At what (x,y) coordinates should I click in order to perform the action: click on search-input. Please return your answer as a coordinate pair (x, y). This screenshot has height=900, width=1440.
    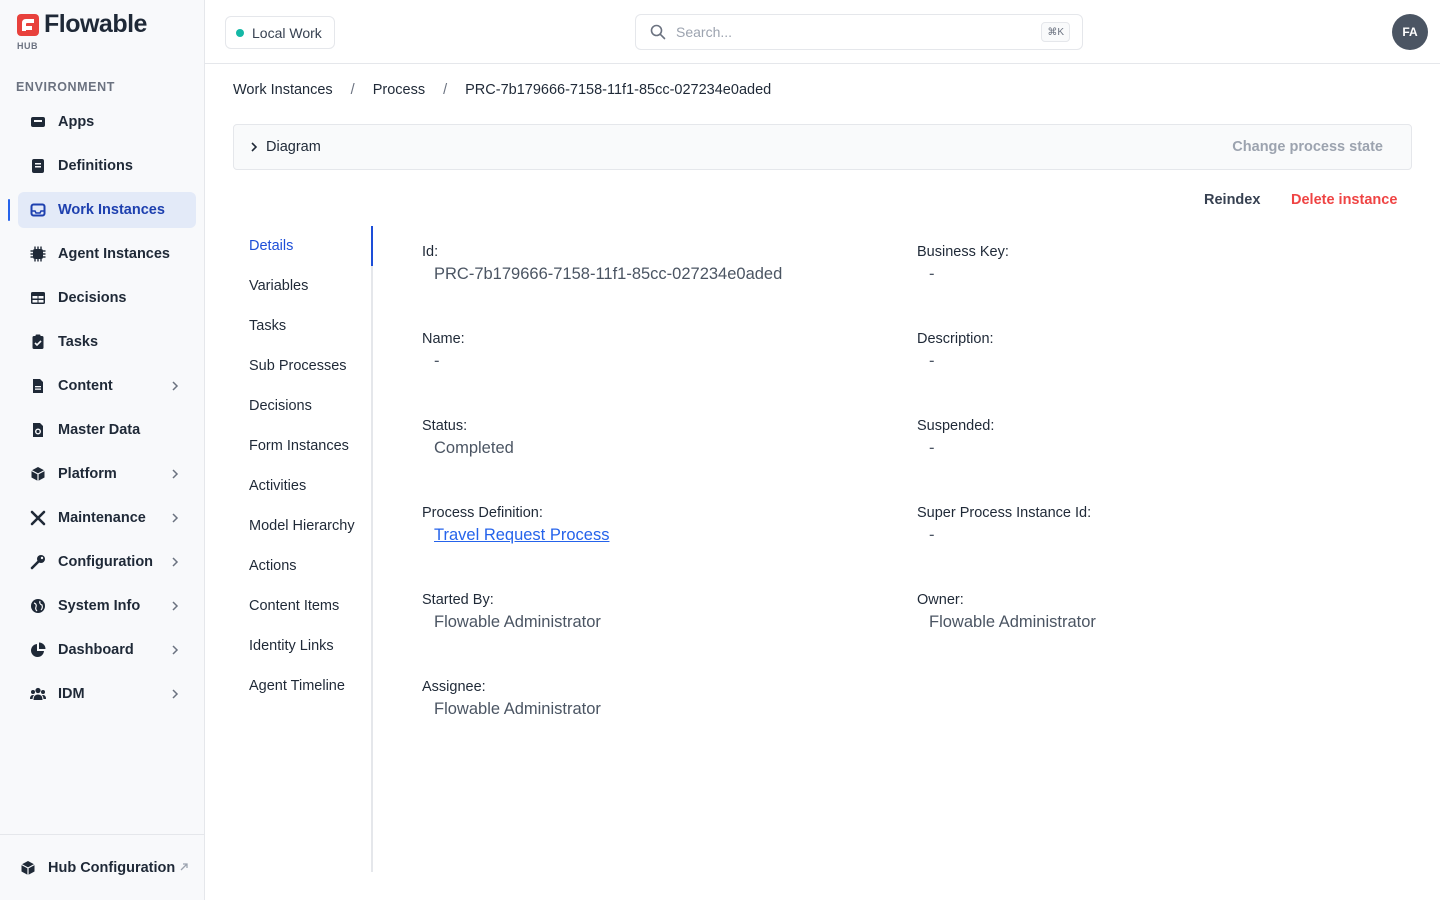
    Looking at the image, I should click on (851, 32).